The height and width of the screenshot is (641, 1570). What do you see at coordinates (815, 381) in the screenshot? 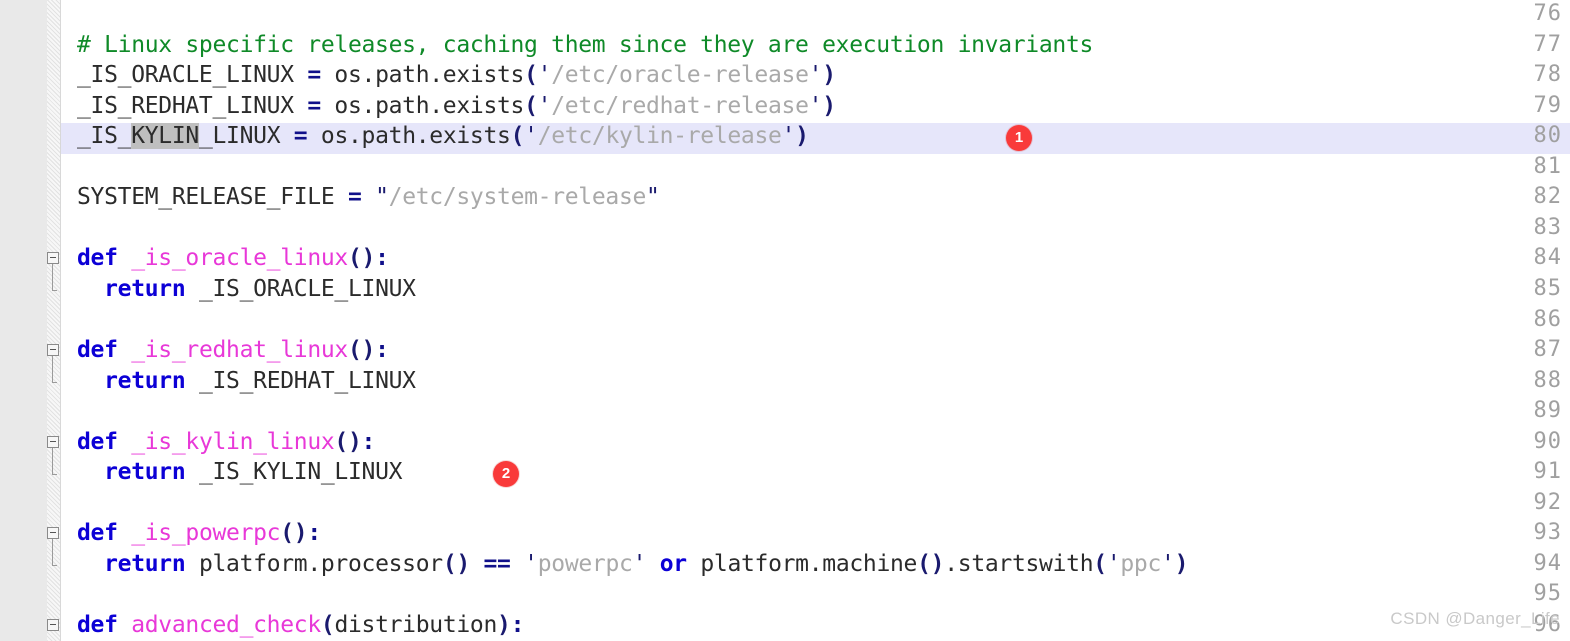
I see `code-line: return _IS_REDHAT_LINUX` at bounding box center [815, 381].